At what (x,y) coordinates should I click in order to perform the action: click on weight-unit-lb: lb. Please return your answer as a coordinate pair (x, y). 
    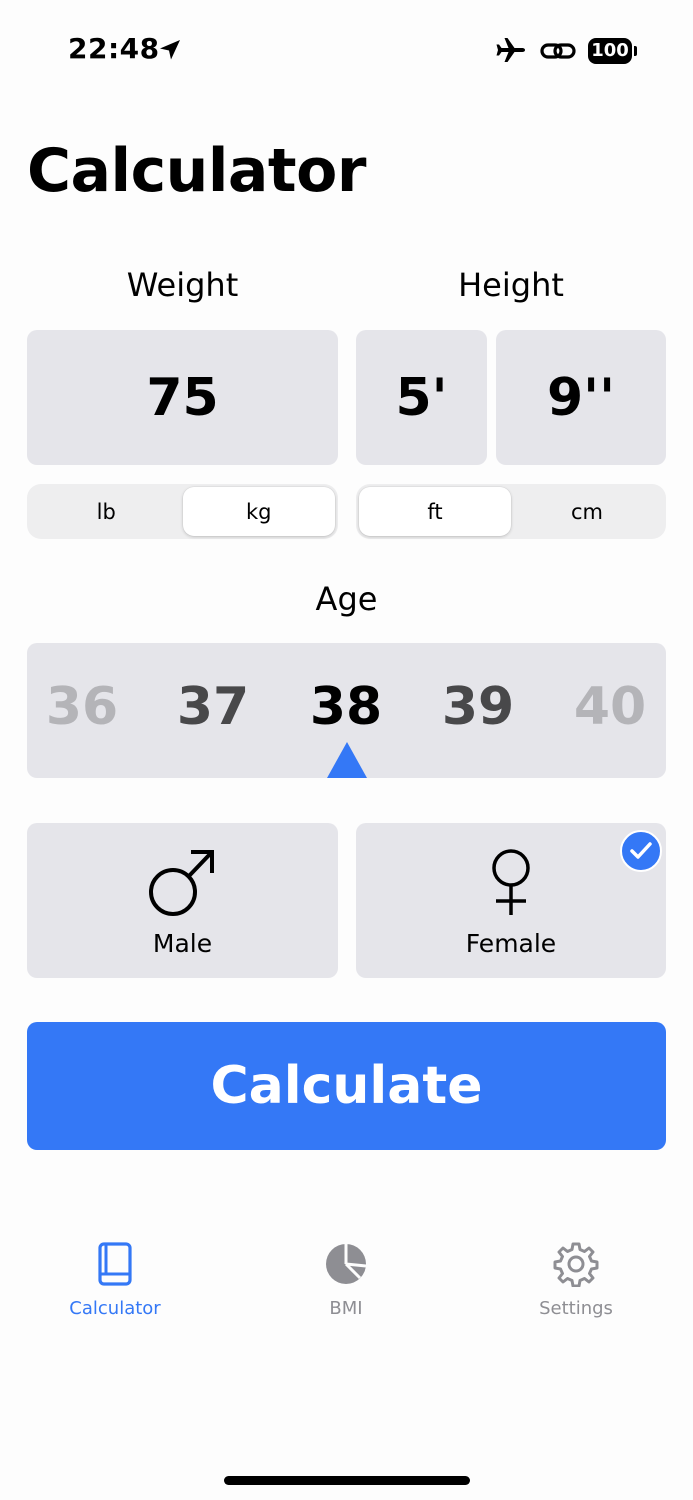
    Looking at the image, I should click on (106, 511).